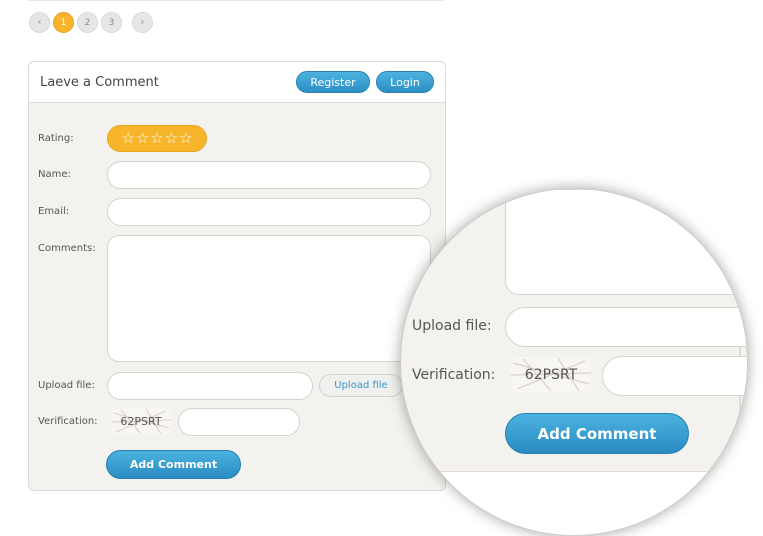 This screenshot has width=763, height=536. Describe the element at coordinates (239, 422) in the screenshot. I see `verification-input` at that location.